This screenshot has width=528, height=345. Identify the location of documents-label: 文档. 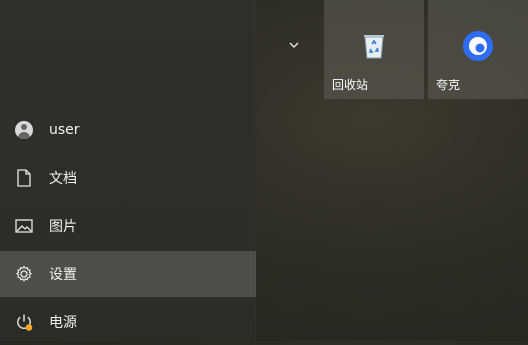
(63, 179).